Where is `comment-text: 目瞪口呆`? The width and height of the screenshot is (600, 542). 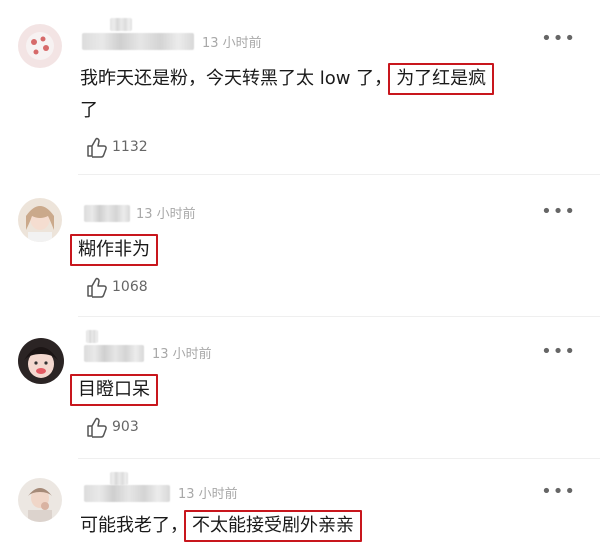 comment-text: 目瞪口呆 is located at coordinates (114, 390).